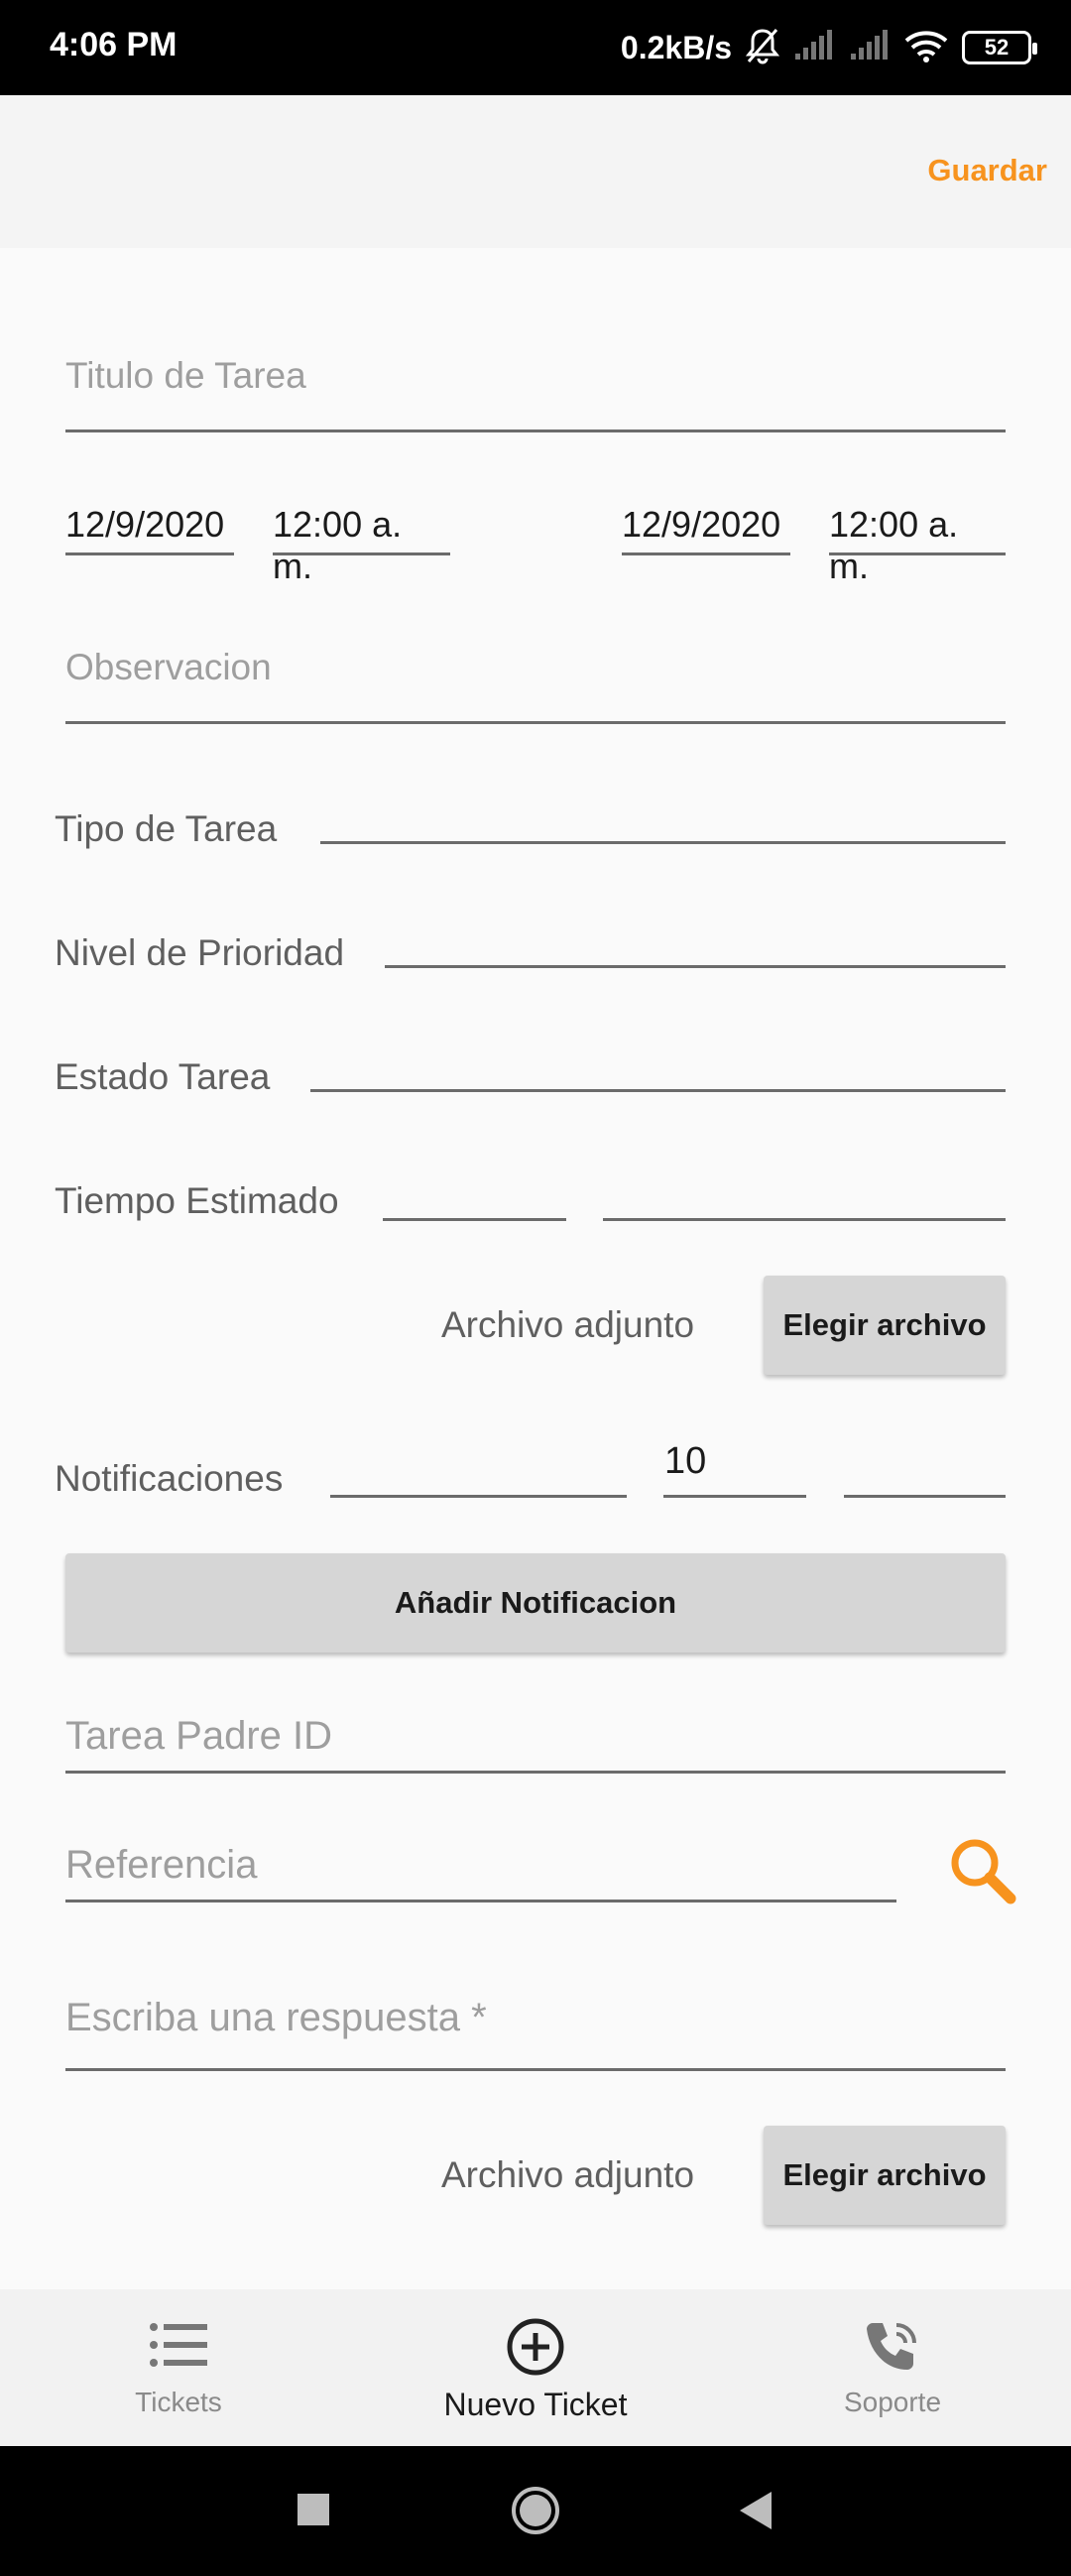 The width and height of the screenshot is (1071, 2576). Describe the element at coordinates (535, 677) in the screenshot. I see `observation-field: Observacion` at that location.